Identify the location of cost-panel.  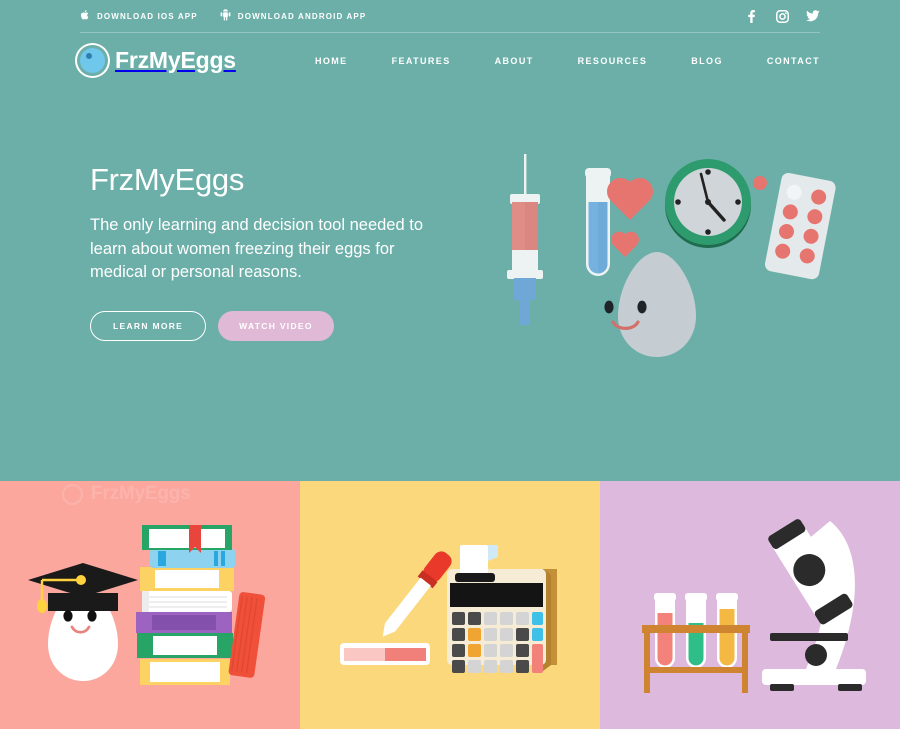
(450, 605).